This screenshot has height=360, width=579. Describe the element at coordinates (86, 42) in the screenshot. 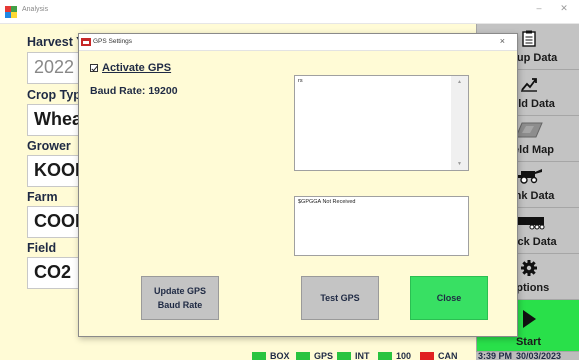

I see `dialog-app-icon` at that location.